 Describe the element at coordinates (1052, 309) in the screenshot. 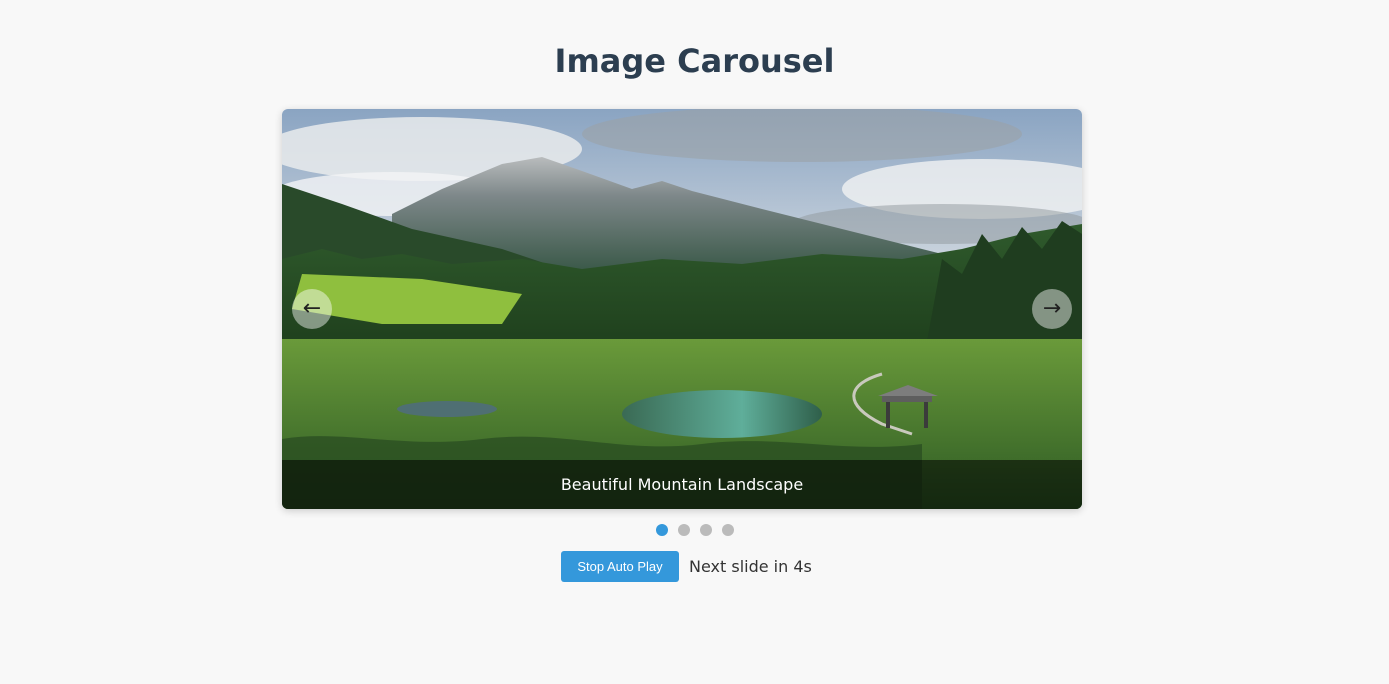

I see `next-slide-button: →` at that location.